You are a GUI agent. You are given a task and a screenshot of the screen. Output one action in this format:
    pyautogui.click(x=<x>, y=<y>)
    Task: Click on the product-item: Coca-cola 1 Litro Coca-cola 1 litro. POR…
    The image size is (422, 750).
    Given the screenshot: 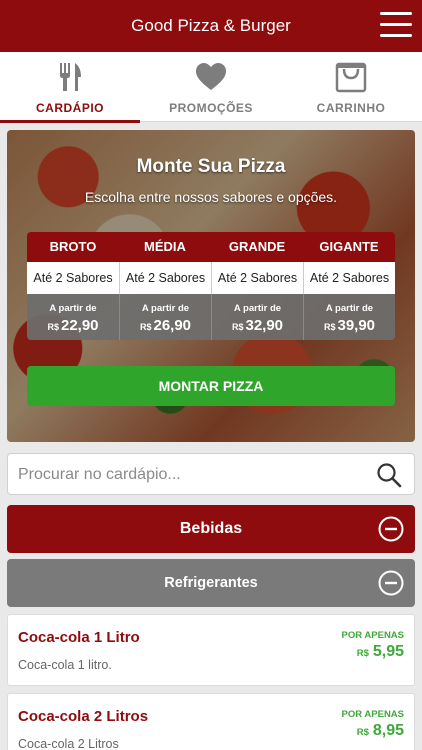 What is the action you would take?
    pyautogui.click(x=211, y=650)
    